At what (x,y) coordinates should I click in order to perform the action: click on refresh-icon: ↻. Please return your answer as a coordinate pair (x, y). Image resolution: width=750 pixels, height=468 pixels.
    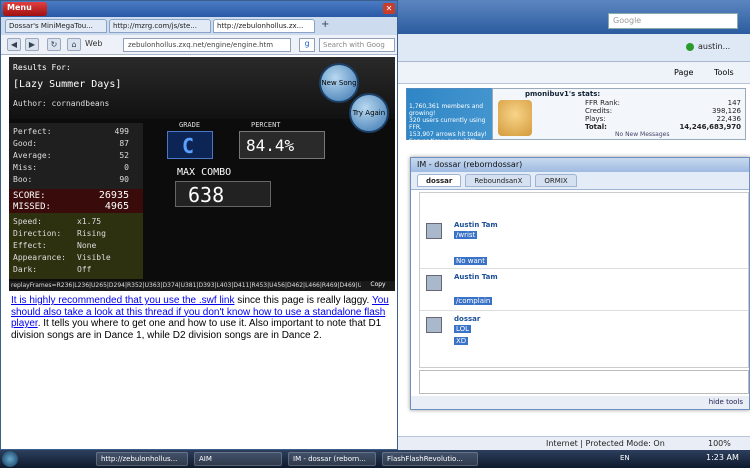
    Looking at the image, I should click on (54, 44).